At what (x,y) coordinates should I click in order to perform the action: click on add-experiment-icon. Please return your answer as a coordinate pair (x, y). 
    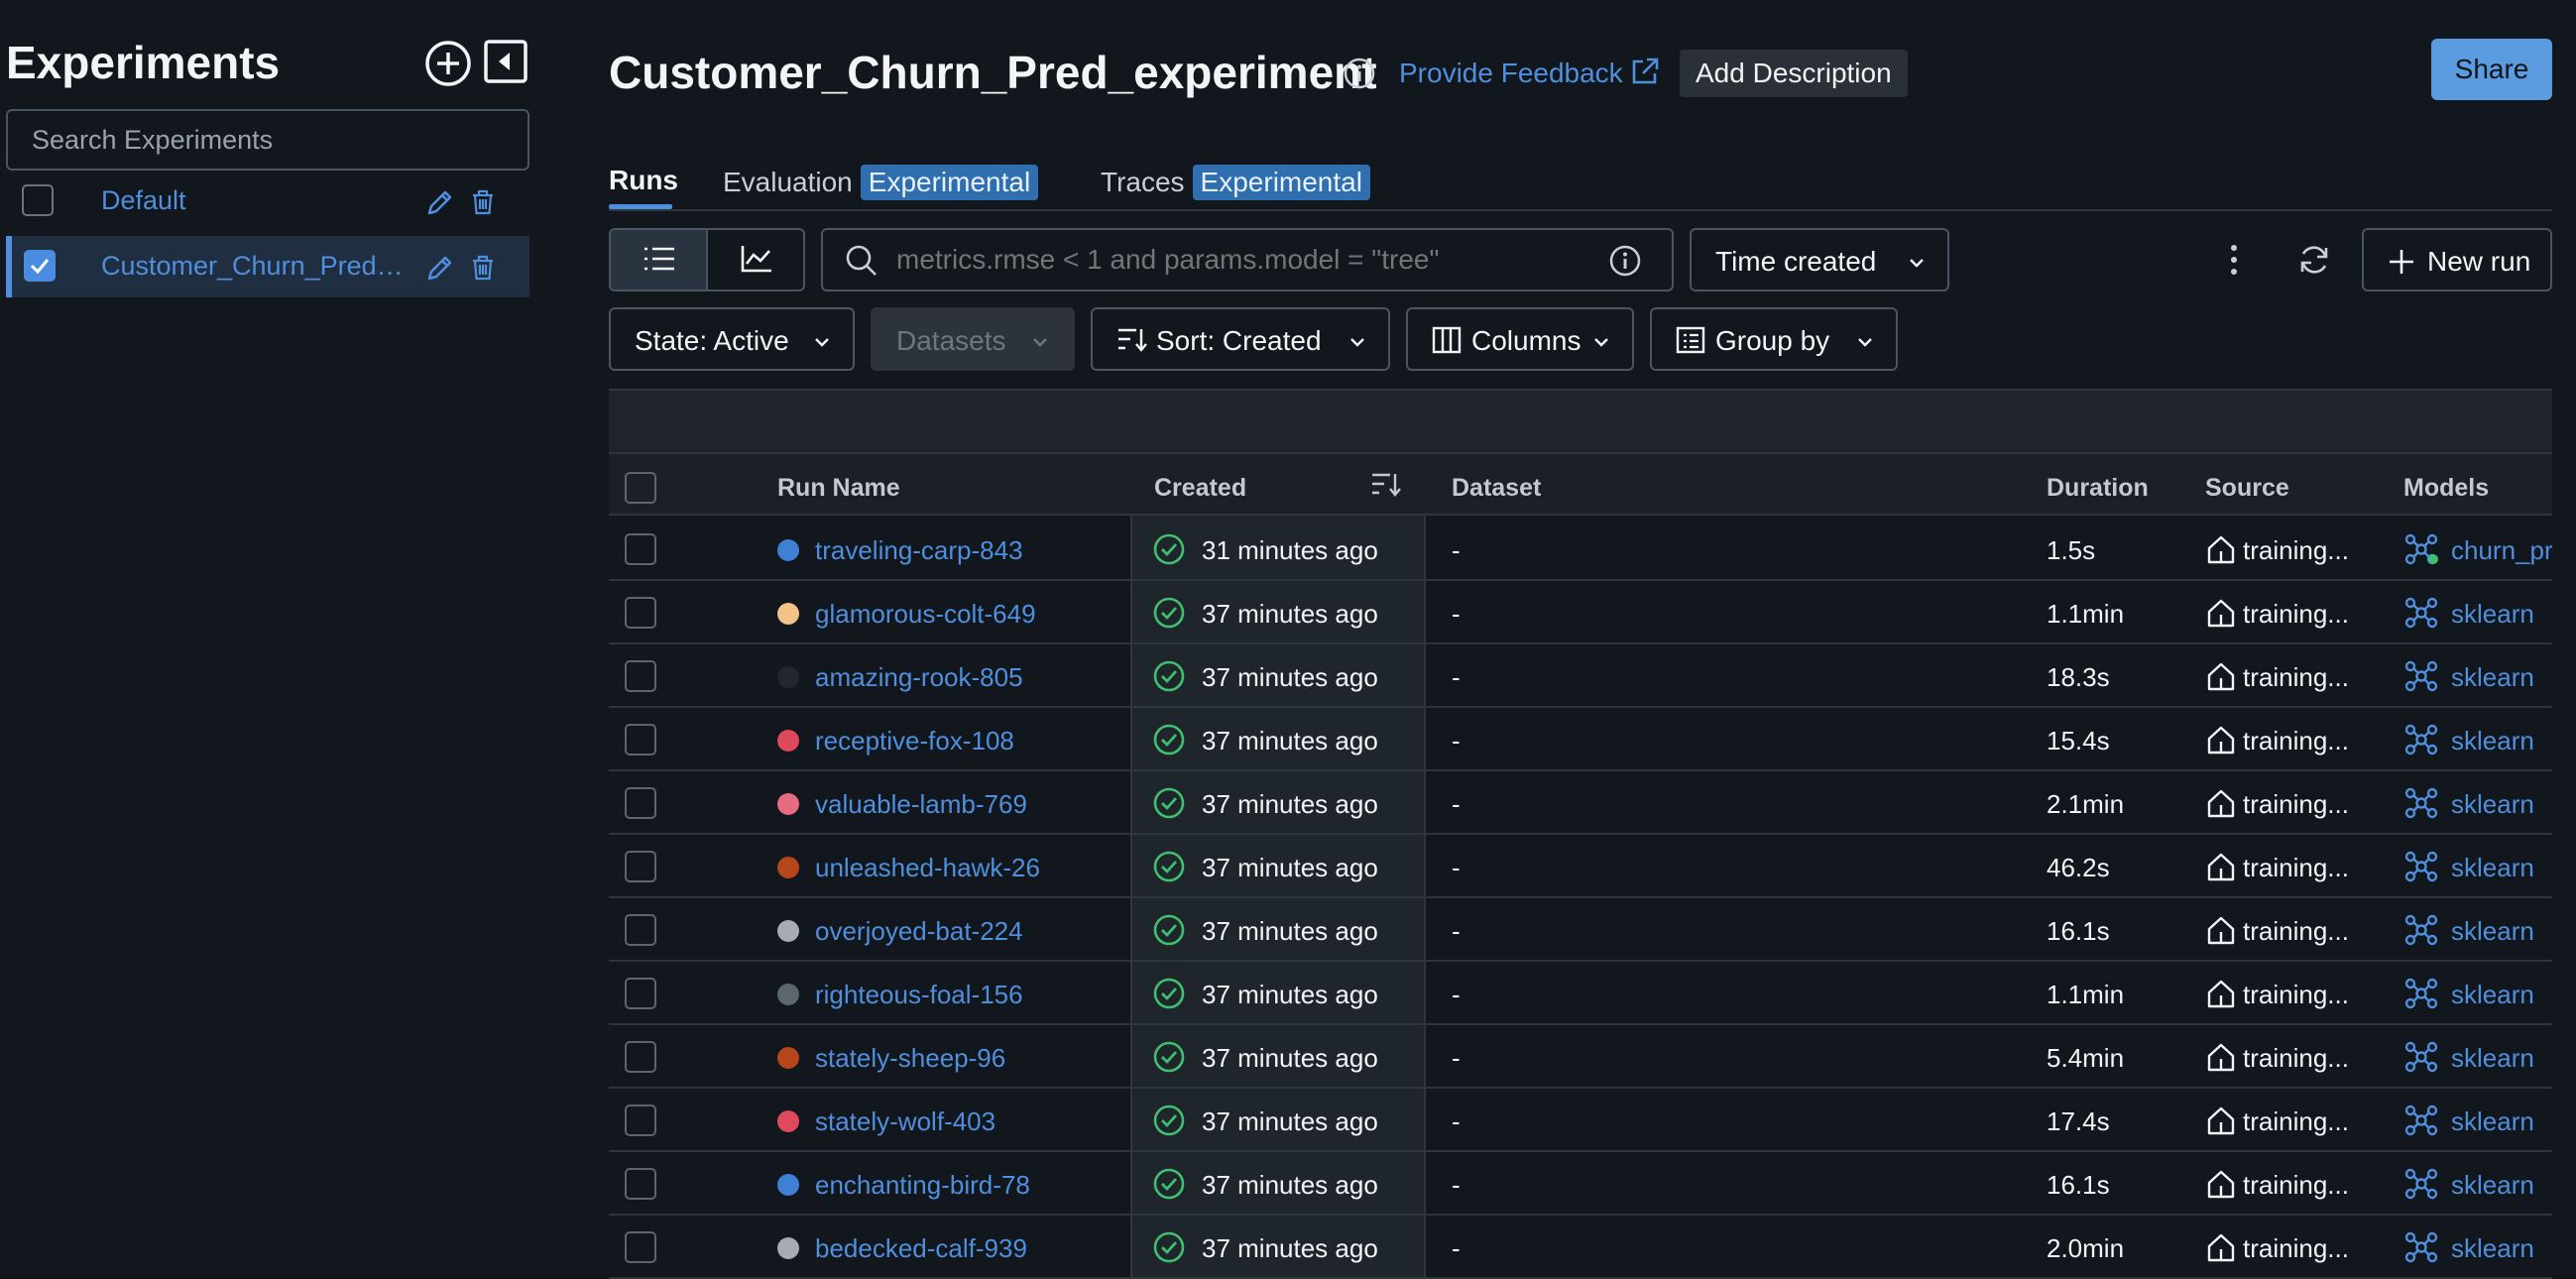
    Looking at the image, I should click on (448, 64).